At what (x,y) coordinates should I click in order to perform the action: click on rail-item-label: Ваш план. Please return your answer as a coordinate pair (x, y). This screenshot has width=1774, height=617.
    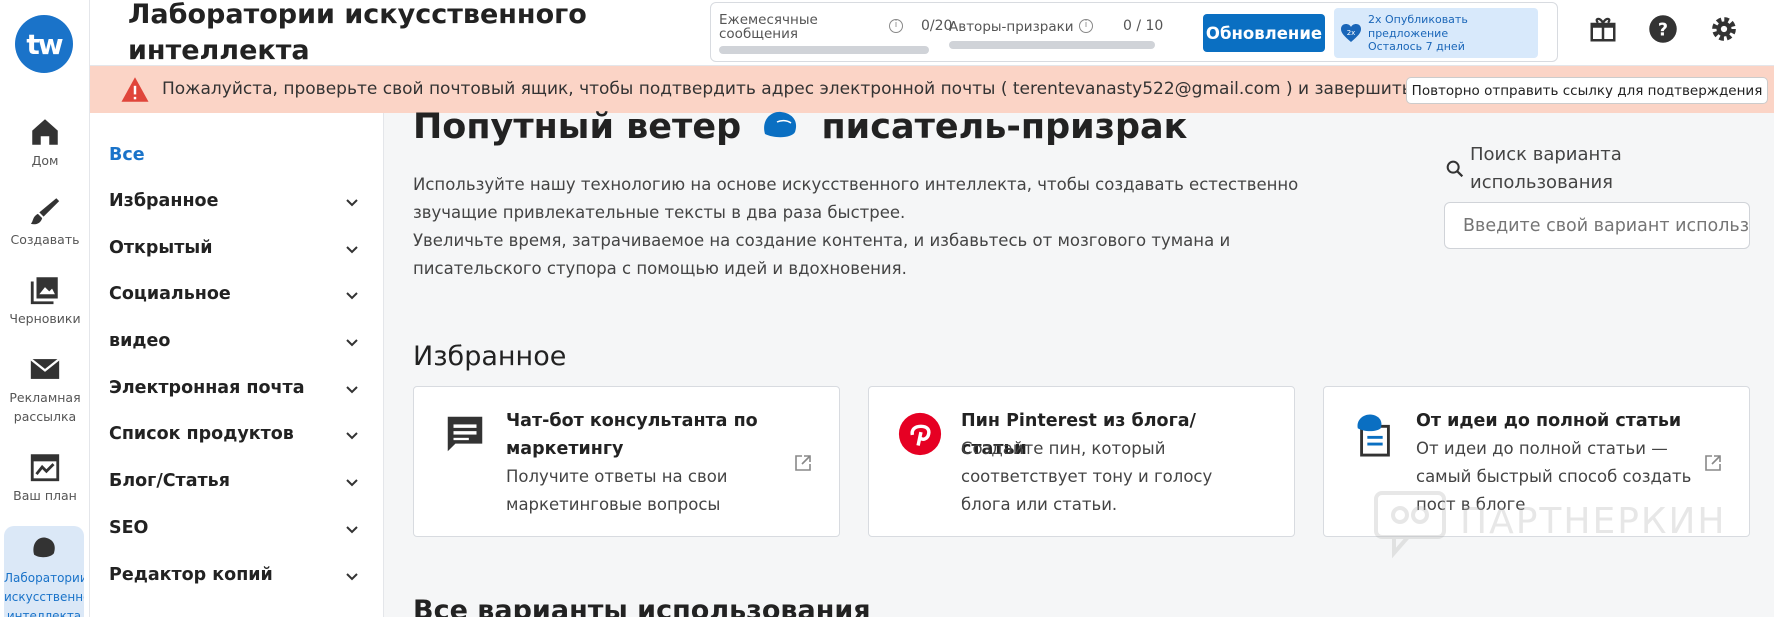
    Looking at the image, I should click on (45, 495).